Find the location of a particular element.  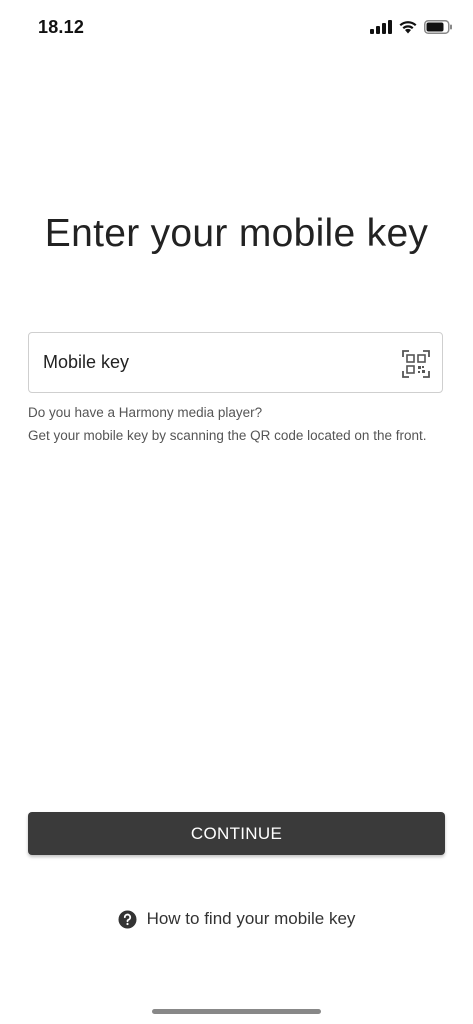

helper-line-1: Do you have a Harmony media player? is located at coordinates (145, 412).